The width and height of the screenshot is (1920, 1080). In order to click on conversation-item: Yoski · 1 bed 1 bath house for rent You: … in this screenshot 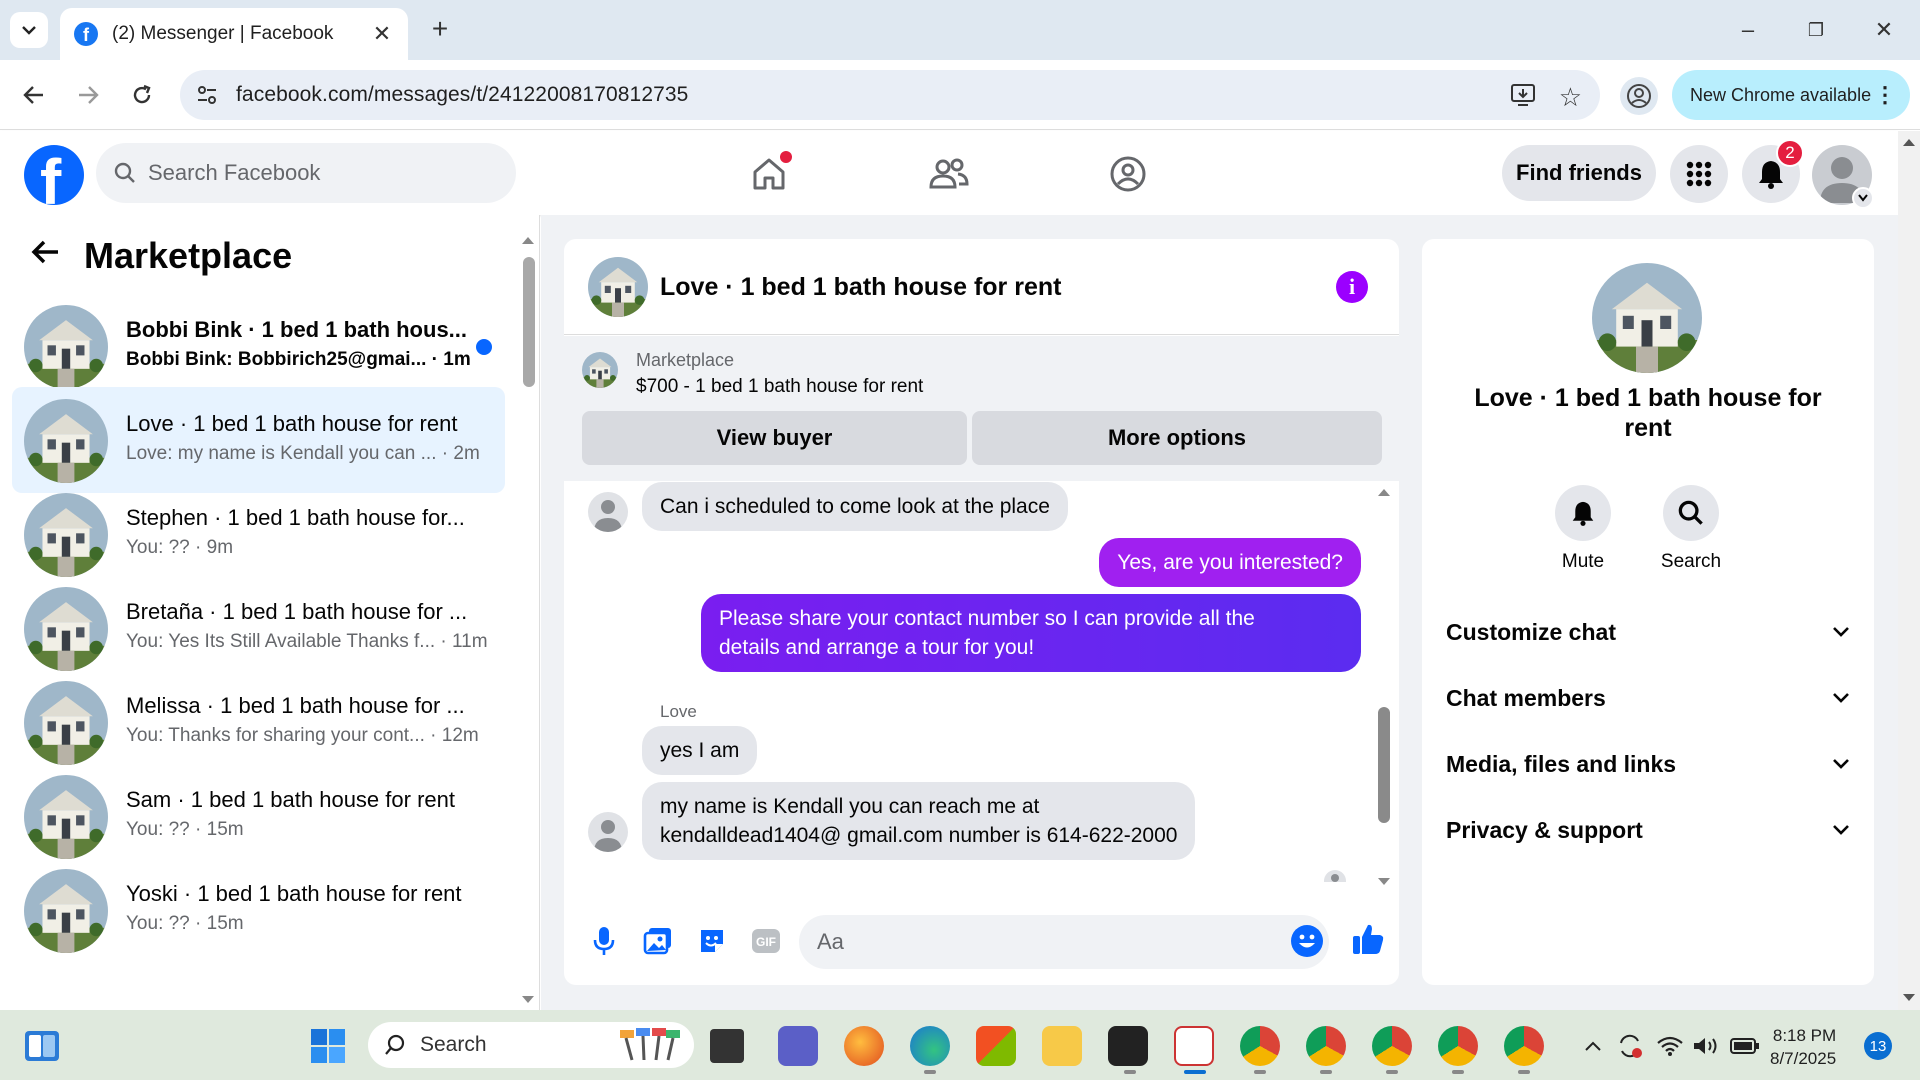, I will do `click(258, 910)`.